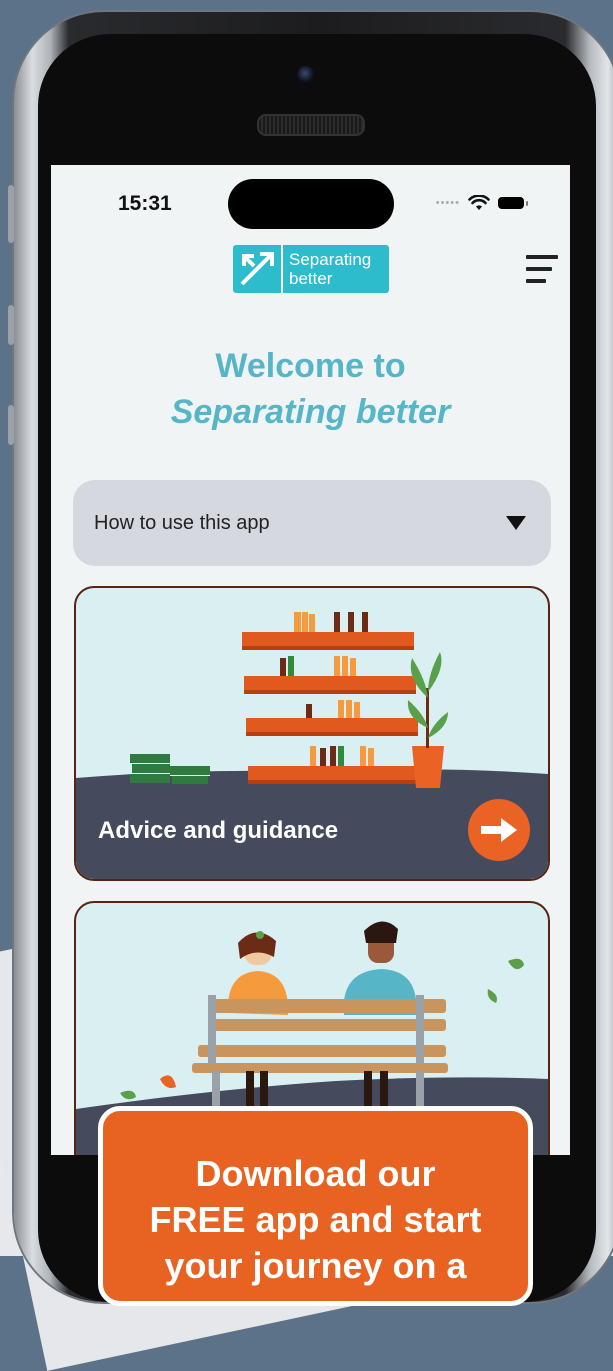 The image size is (613, 1371). I want to click on cta-line-1: Download our, so click(315, 1173).